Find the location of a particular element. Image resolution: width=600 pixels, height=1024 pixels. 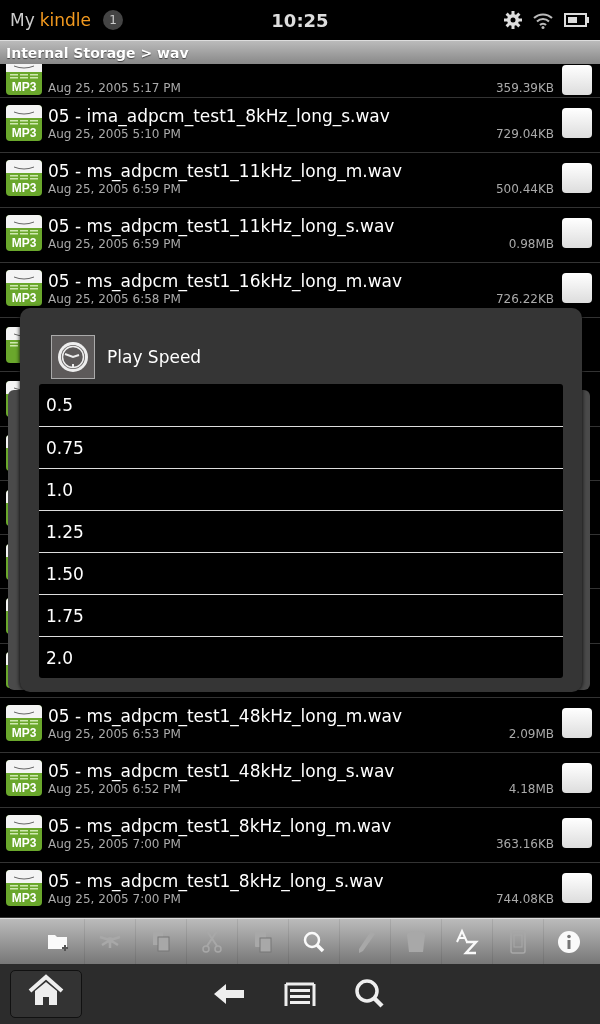

notification-badge: 1 is located at coordinates (113, 20).